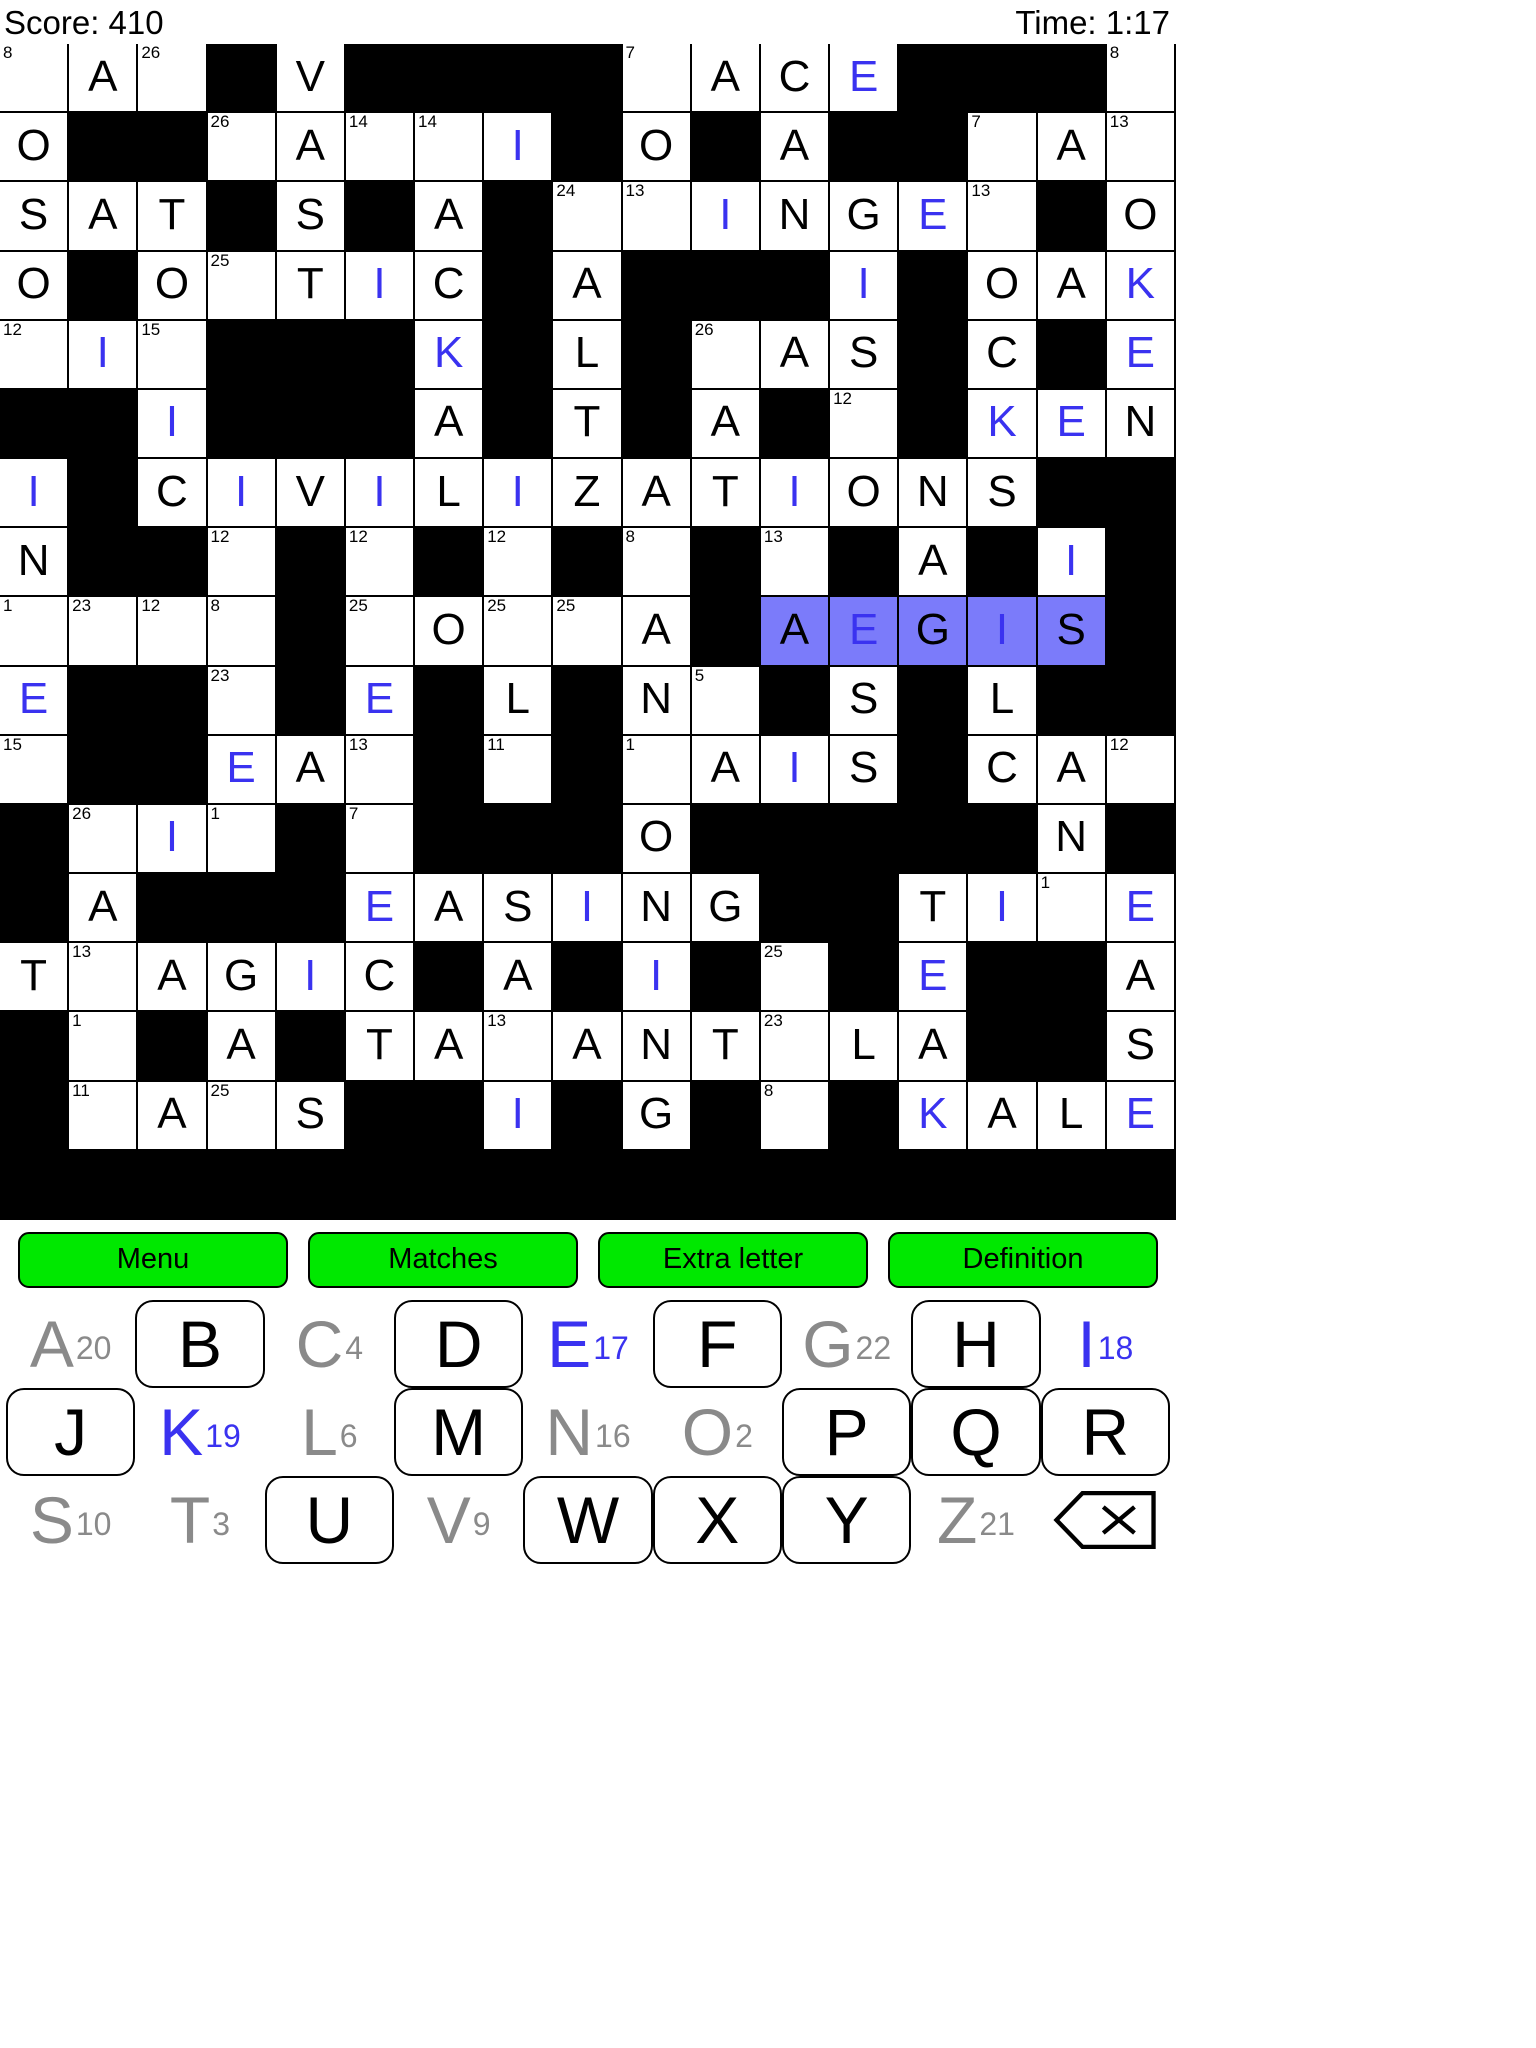 Image resolution: width=1536 pixels, height=2048 pixels. What do you see at coordinates (975, 1520) in the screenshot?
I see `key-z: Z 21` at bounding box center [975, 1520].